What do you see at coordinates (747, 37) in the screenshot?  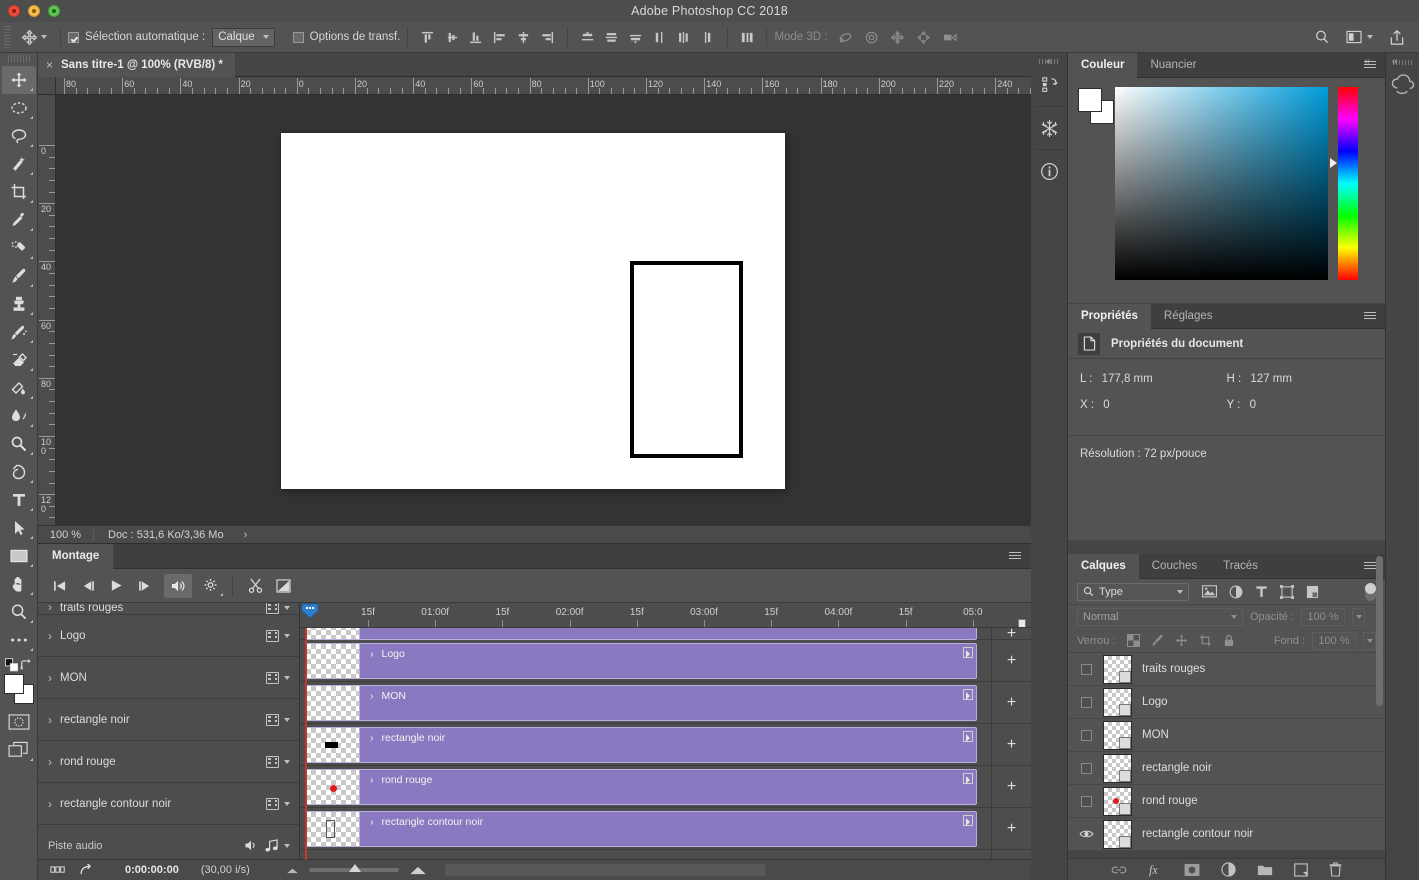 I see `distribute-spacing-icon` at bounding box center [747, 37].